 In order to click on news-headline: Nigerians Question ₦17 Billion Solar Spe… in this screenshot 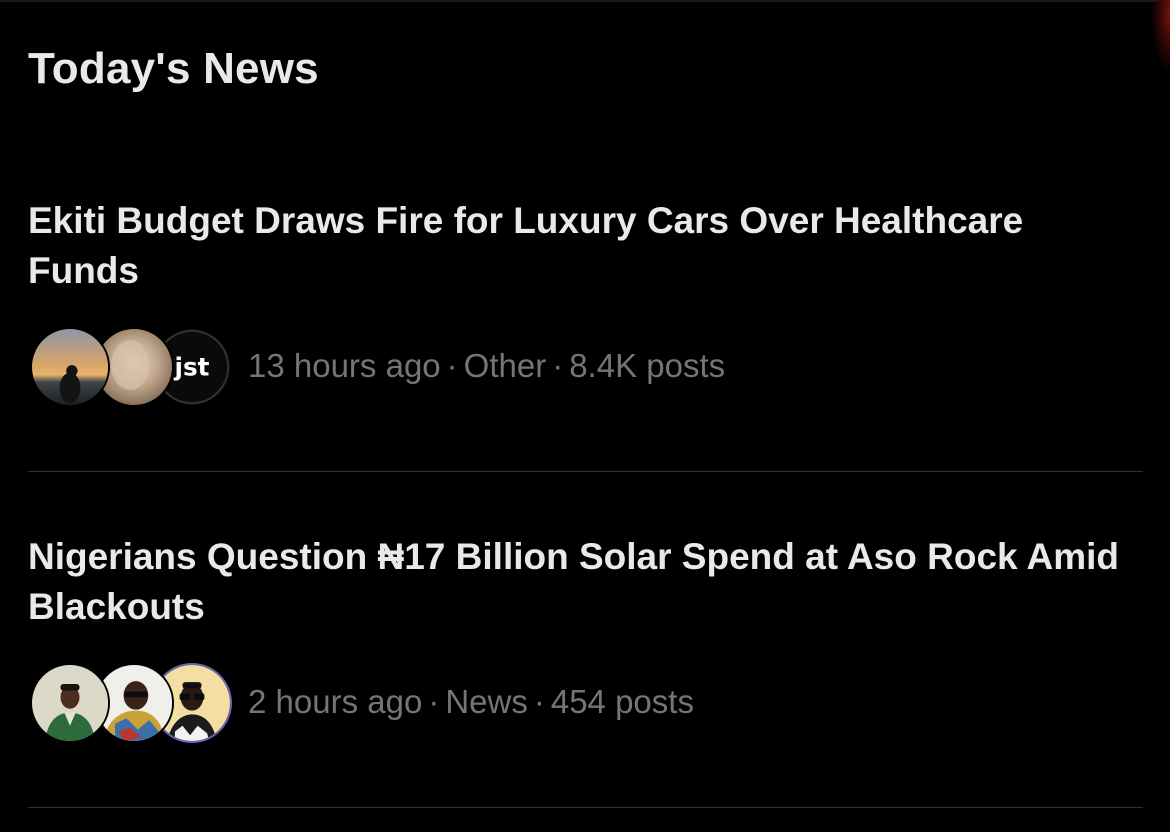, I will do `click(586, 582)`.